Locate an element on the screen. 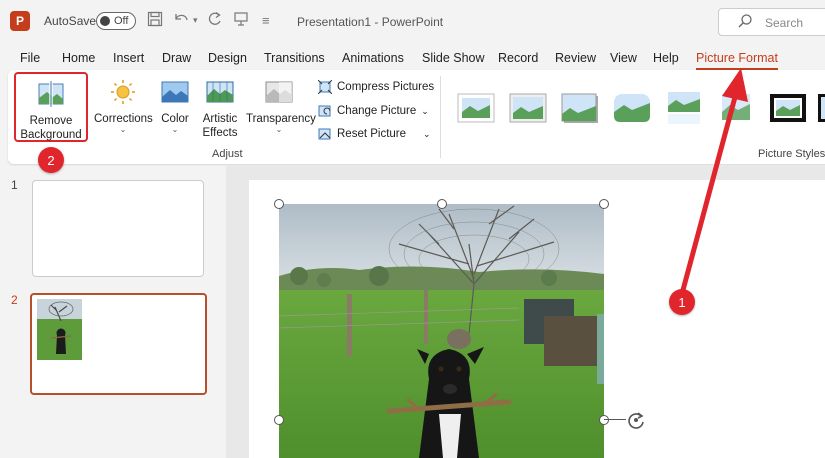 The width and height of the screenshot is (825, 458). tab-slide-show: Slide Show is located at coordinates (453, 58).